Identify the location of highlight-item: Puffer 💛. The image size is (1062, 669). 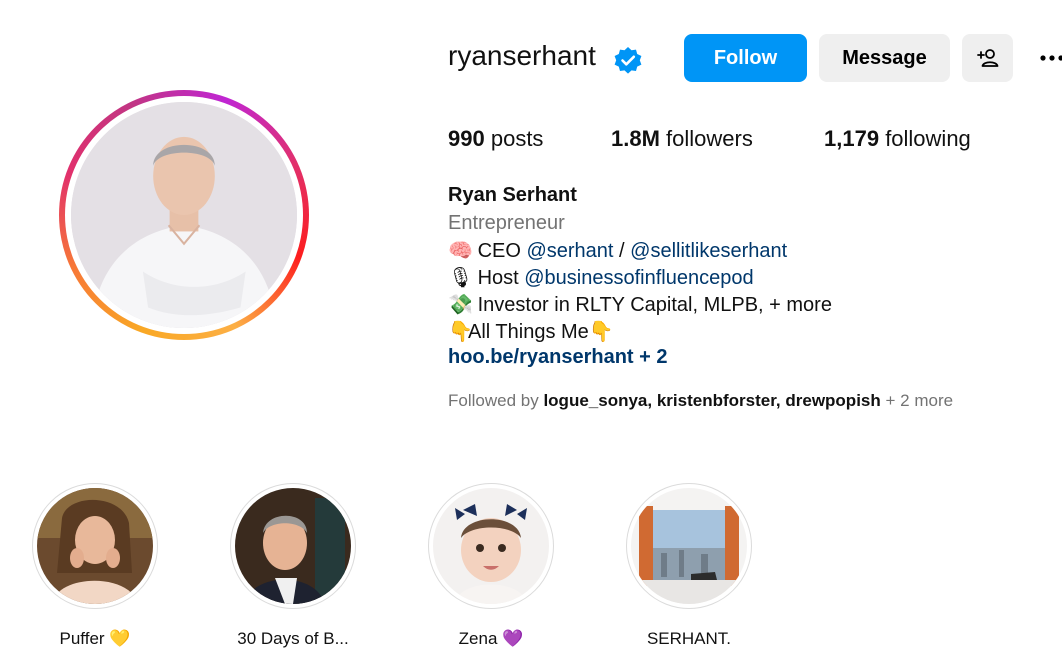
(95, 565).